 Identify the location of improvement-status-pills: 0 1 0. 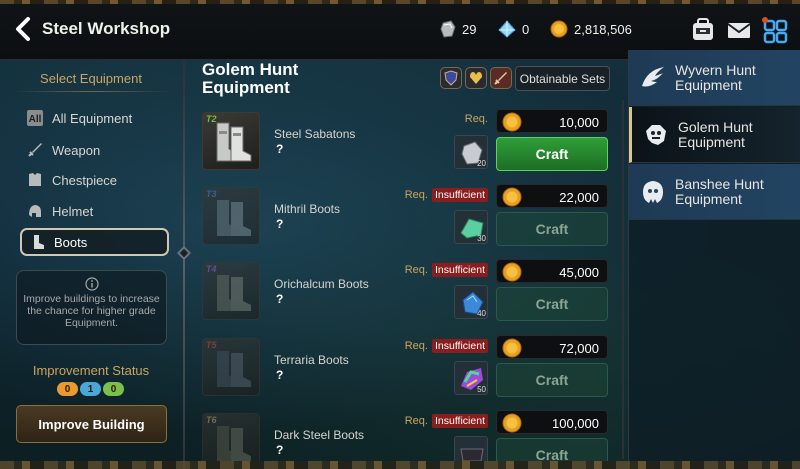
(90, 389).